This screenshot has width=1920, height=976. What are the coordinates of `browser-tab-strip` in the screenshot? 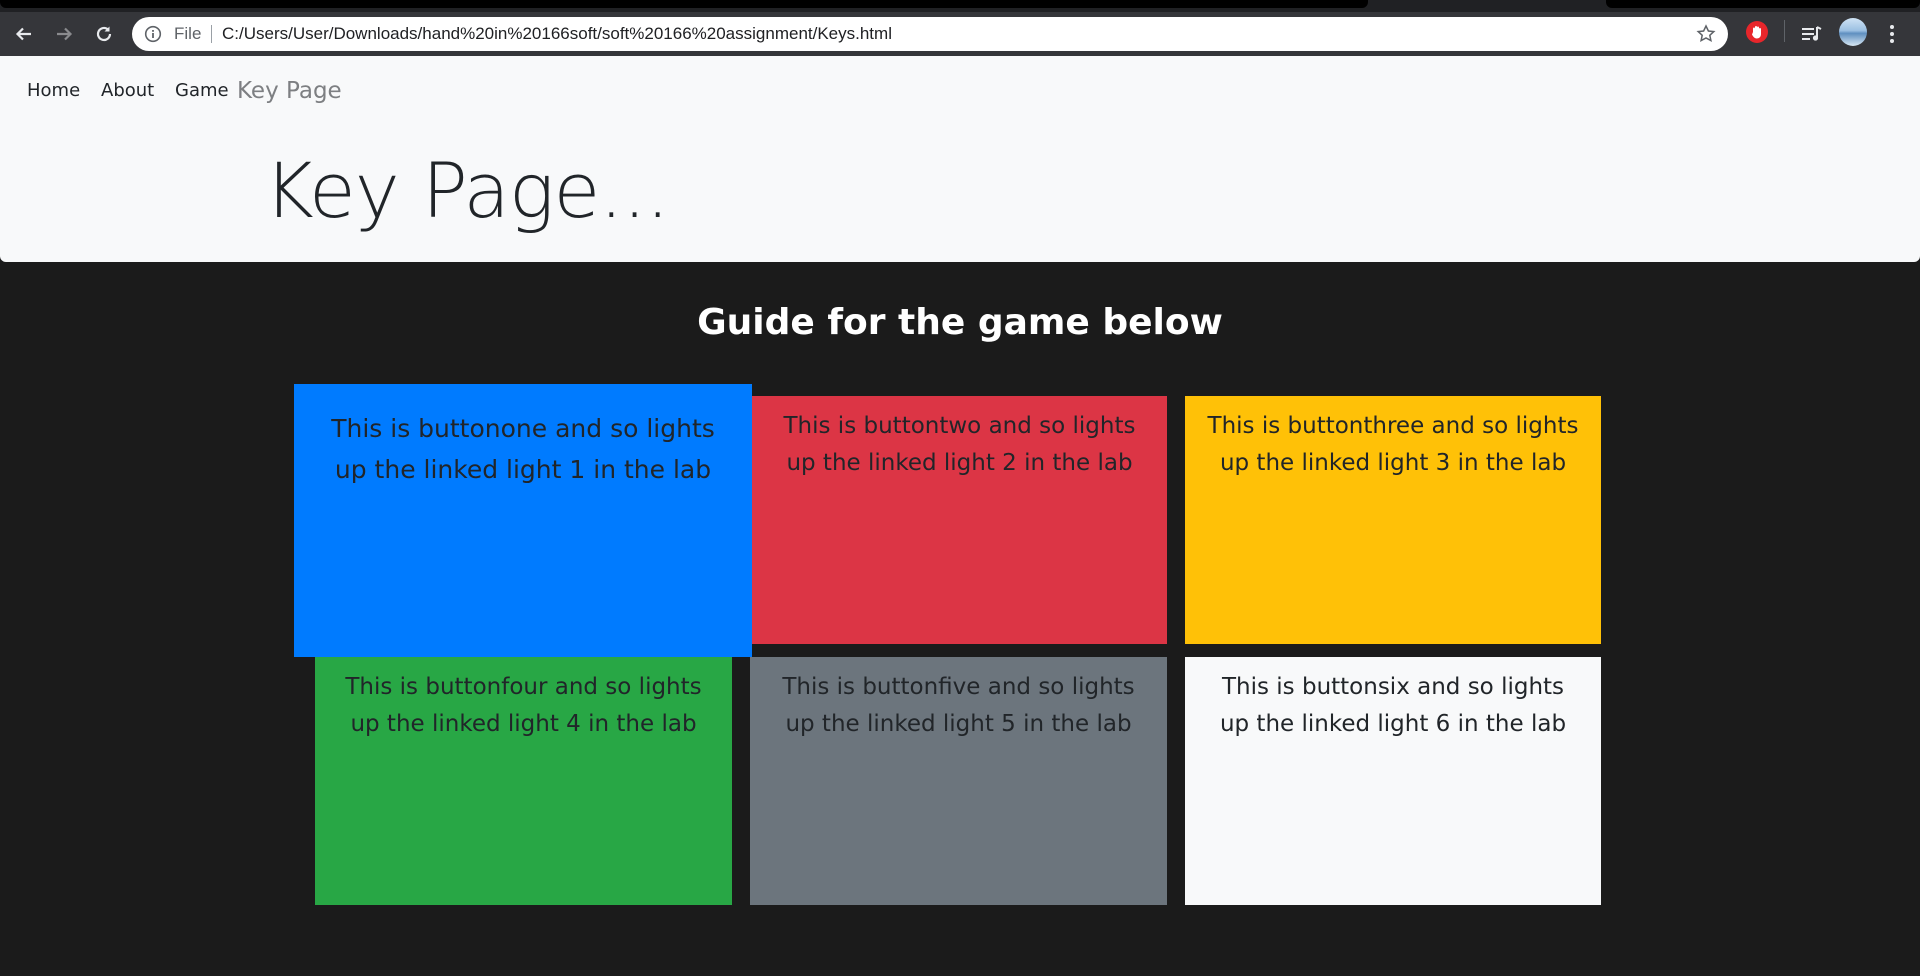 It's located at (960, 6).